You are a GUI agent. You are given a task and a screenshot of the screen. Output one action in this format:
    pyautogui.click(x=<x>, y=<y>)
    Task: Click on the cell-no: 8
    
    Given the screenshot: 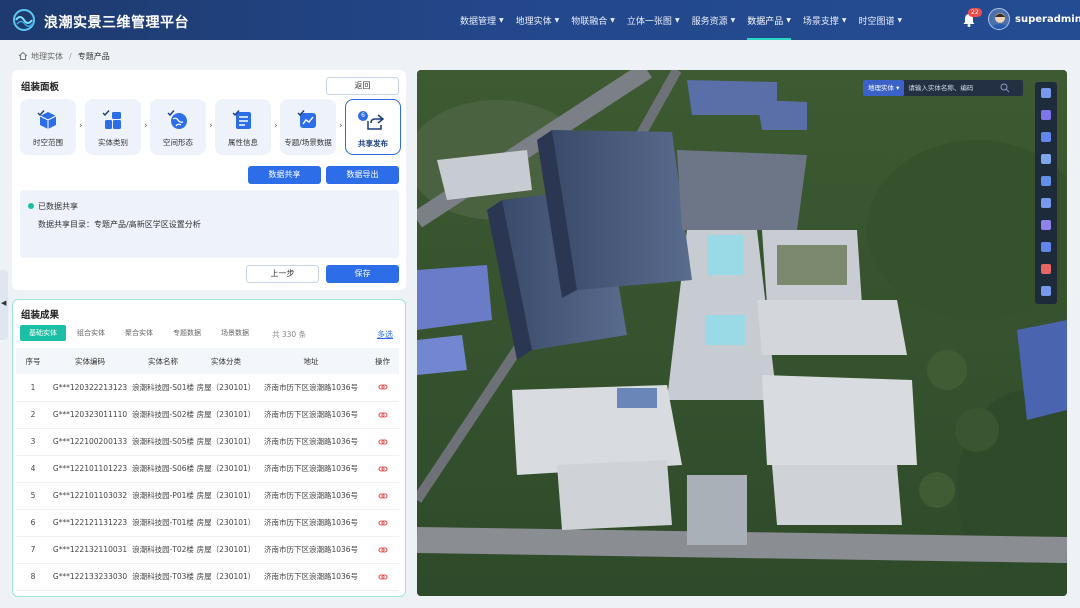 What is the action you would take?
    pyautogui.click(x=33, y=577)
    